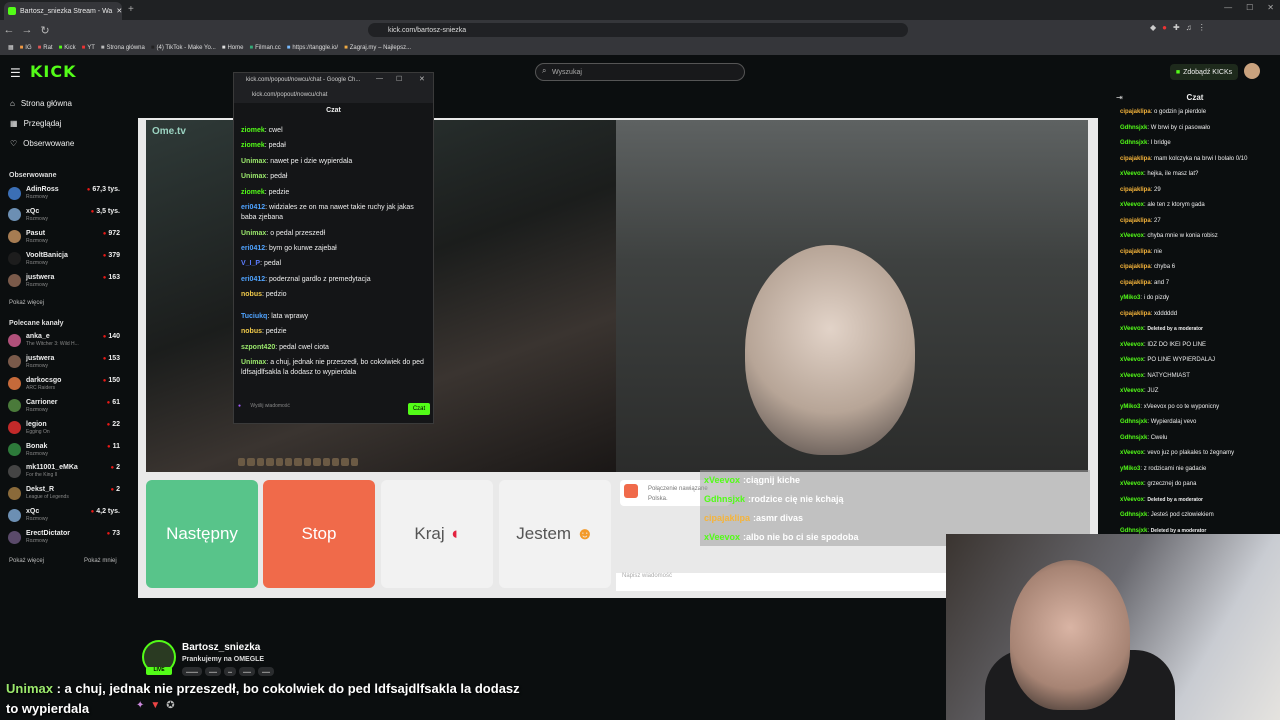 The width and height of the screenshot is (1280, 720). Describe the element at coordinates (123, 48) in the screenshot. I see `bookmark-item: ■ Strona główna` at that location.